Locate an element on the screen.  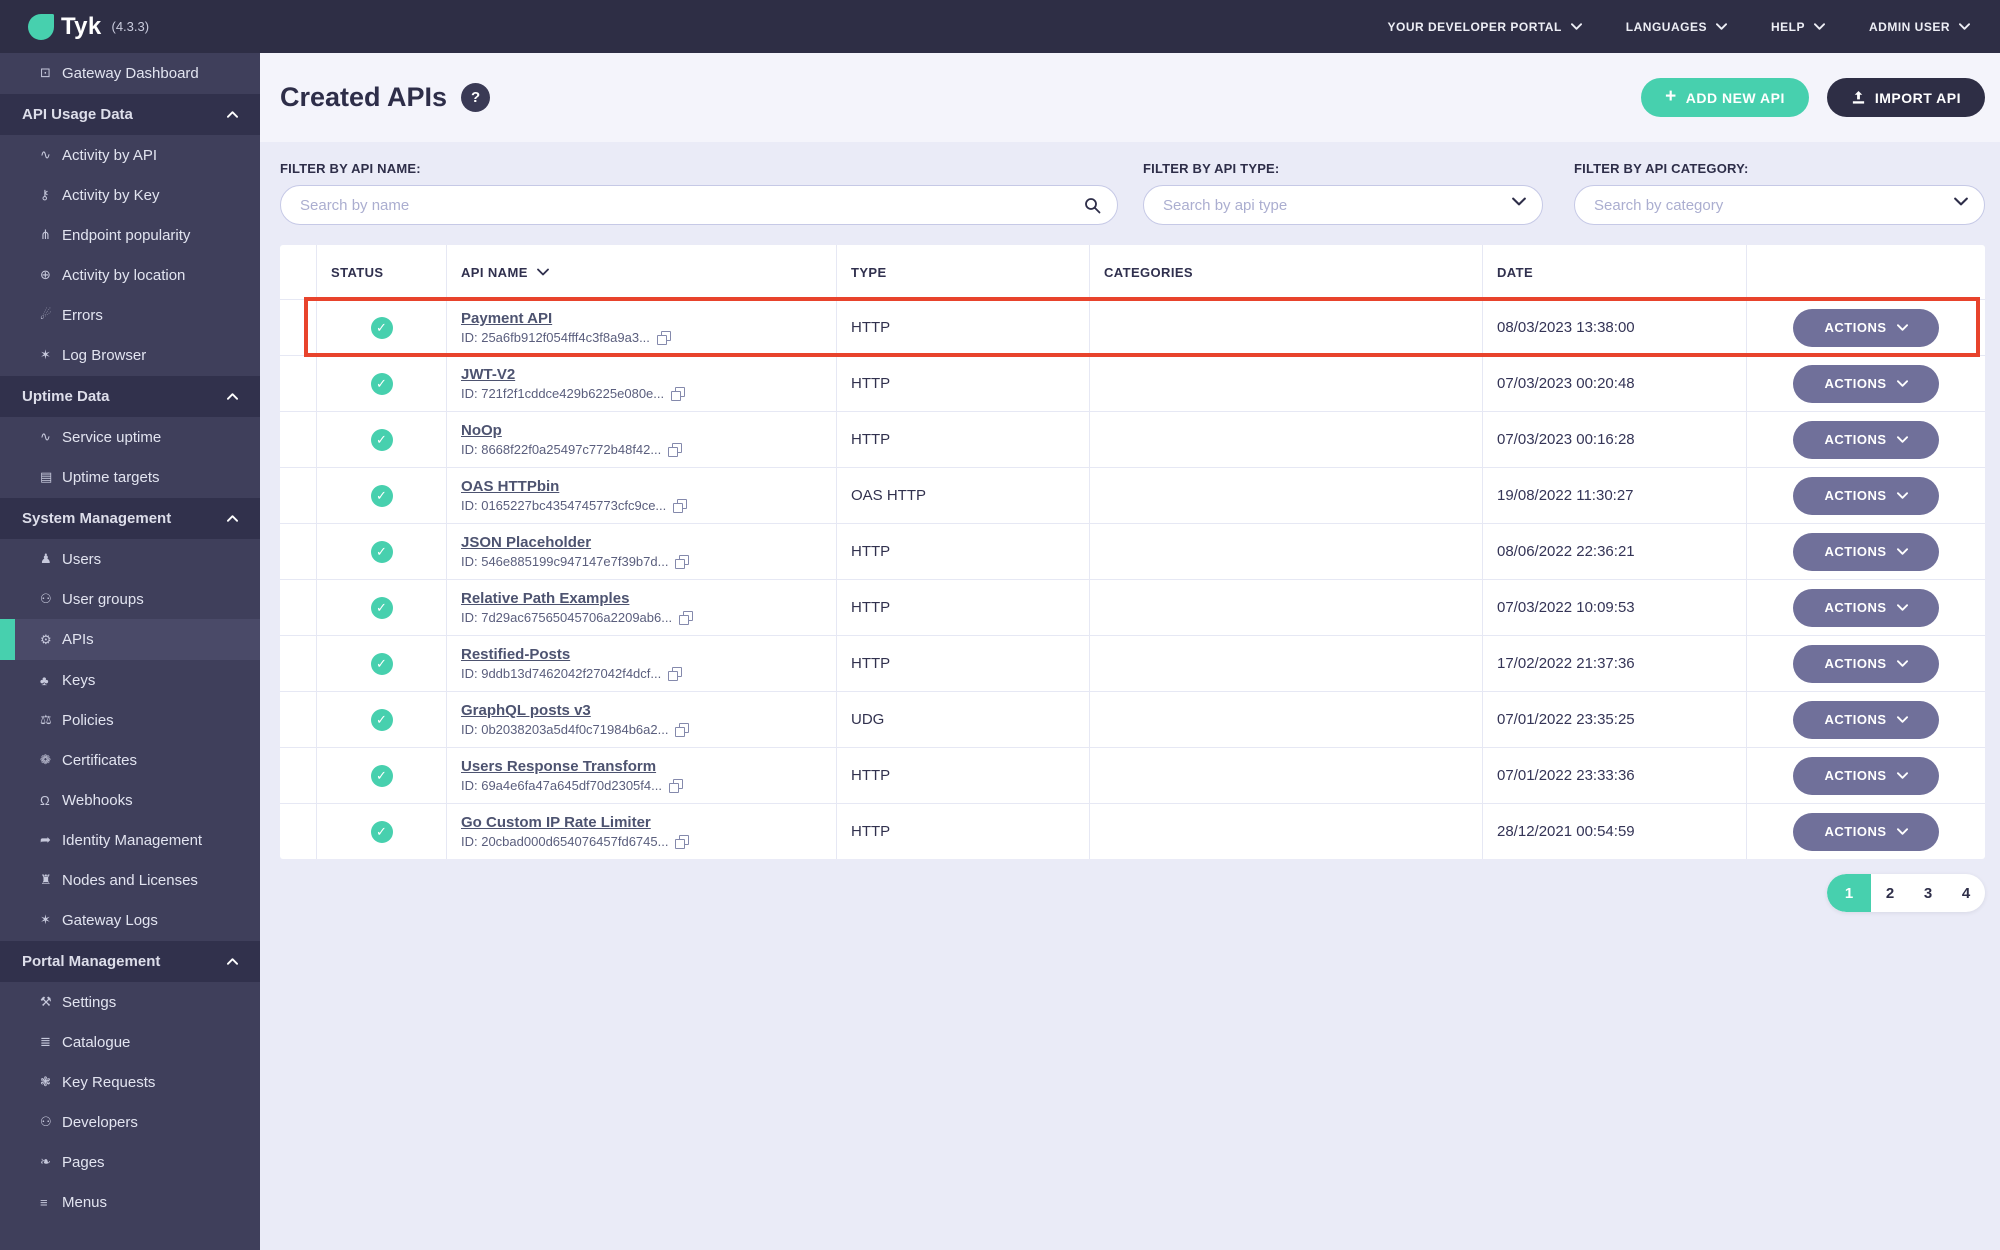
sidebar-item-menus: ≡ Menus is located at coordinates (130, 1202).